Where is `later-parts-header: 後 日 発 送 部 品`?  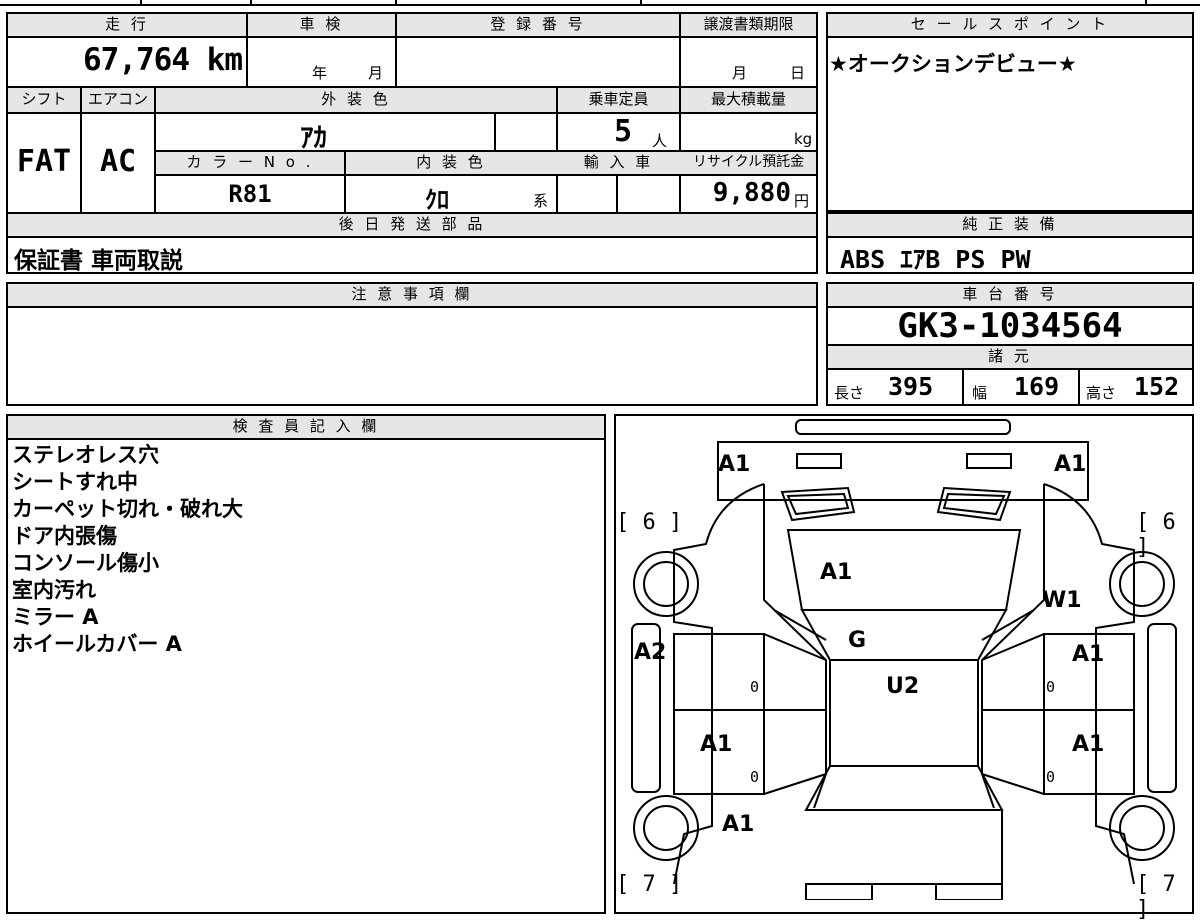
later-parts-header: 後 日 発 送 部 品 is located at coordinates (412, 225).